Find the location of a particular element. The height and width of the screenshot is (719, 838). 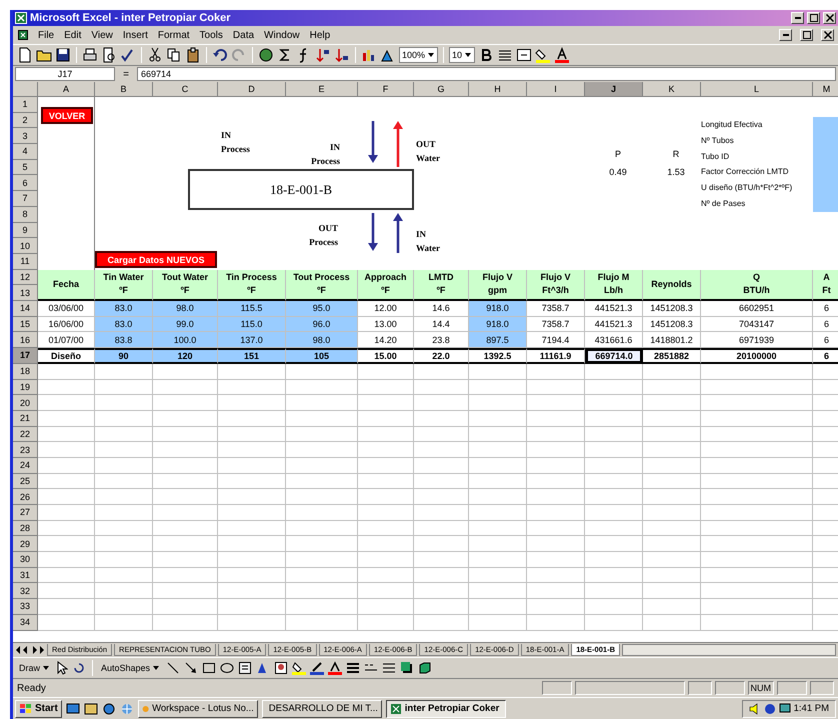

table-cell: 6602951 is located at coordinates (757, 309).